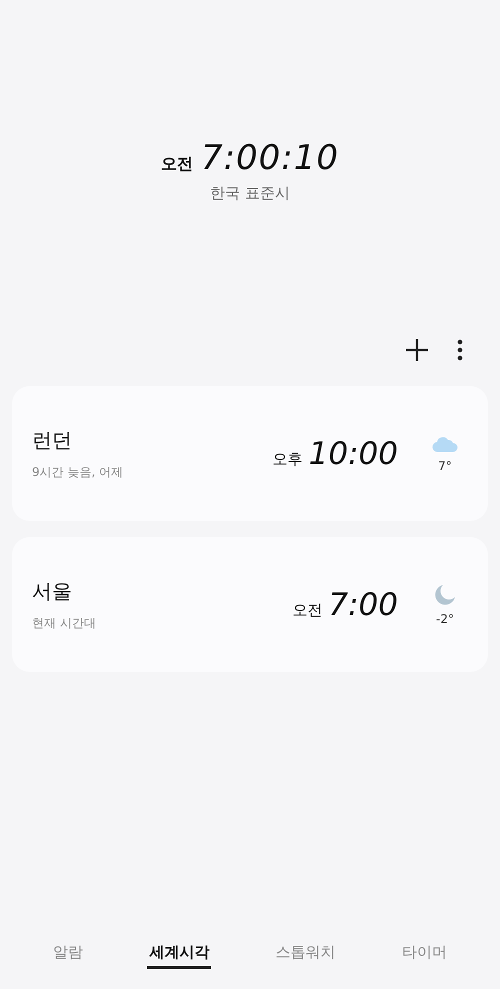  What do you see at coordinates (250, 193) in the screenshot?
I see `time-zone-label: 한국 표준시` at bounding box center [250, 193].